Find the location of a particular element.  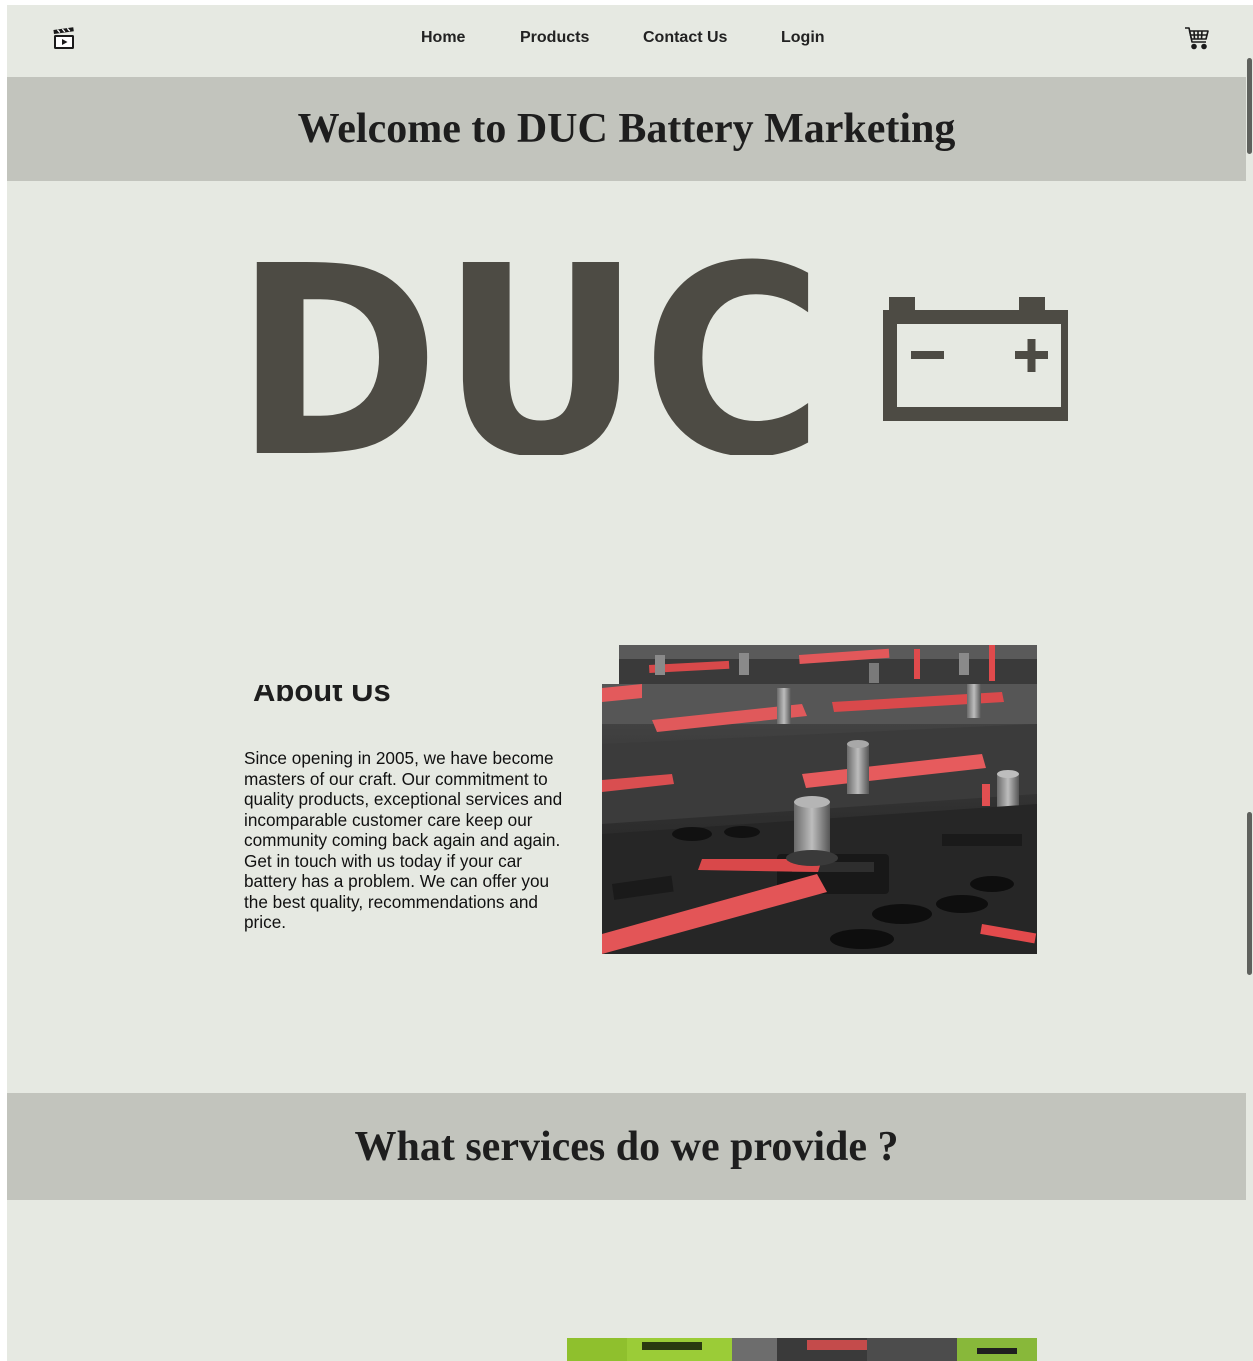

services-title: What services do we provide ? is located at coordinates (626, 1146).